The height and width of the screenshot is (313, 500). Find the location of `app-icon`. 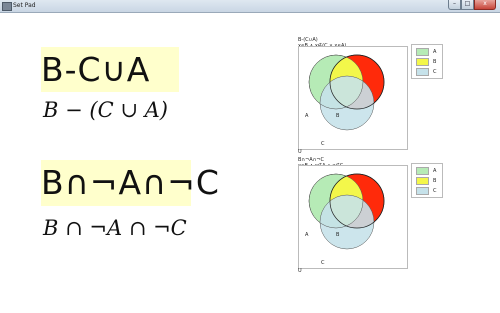

app-icon is located at coordinates (7, 6).